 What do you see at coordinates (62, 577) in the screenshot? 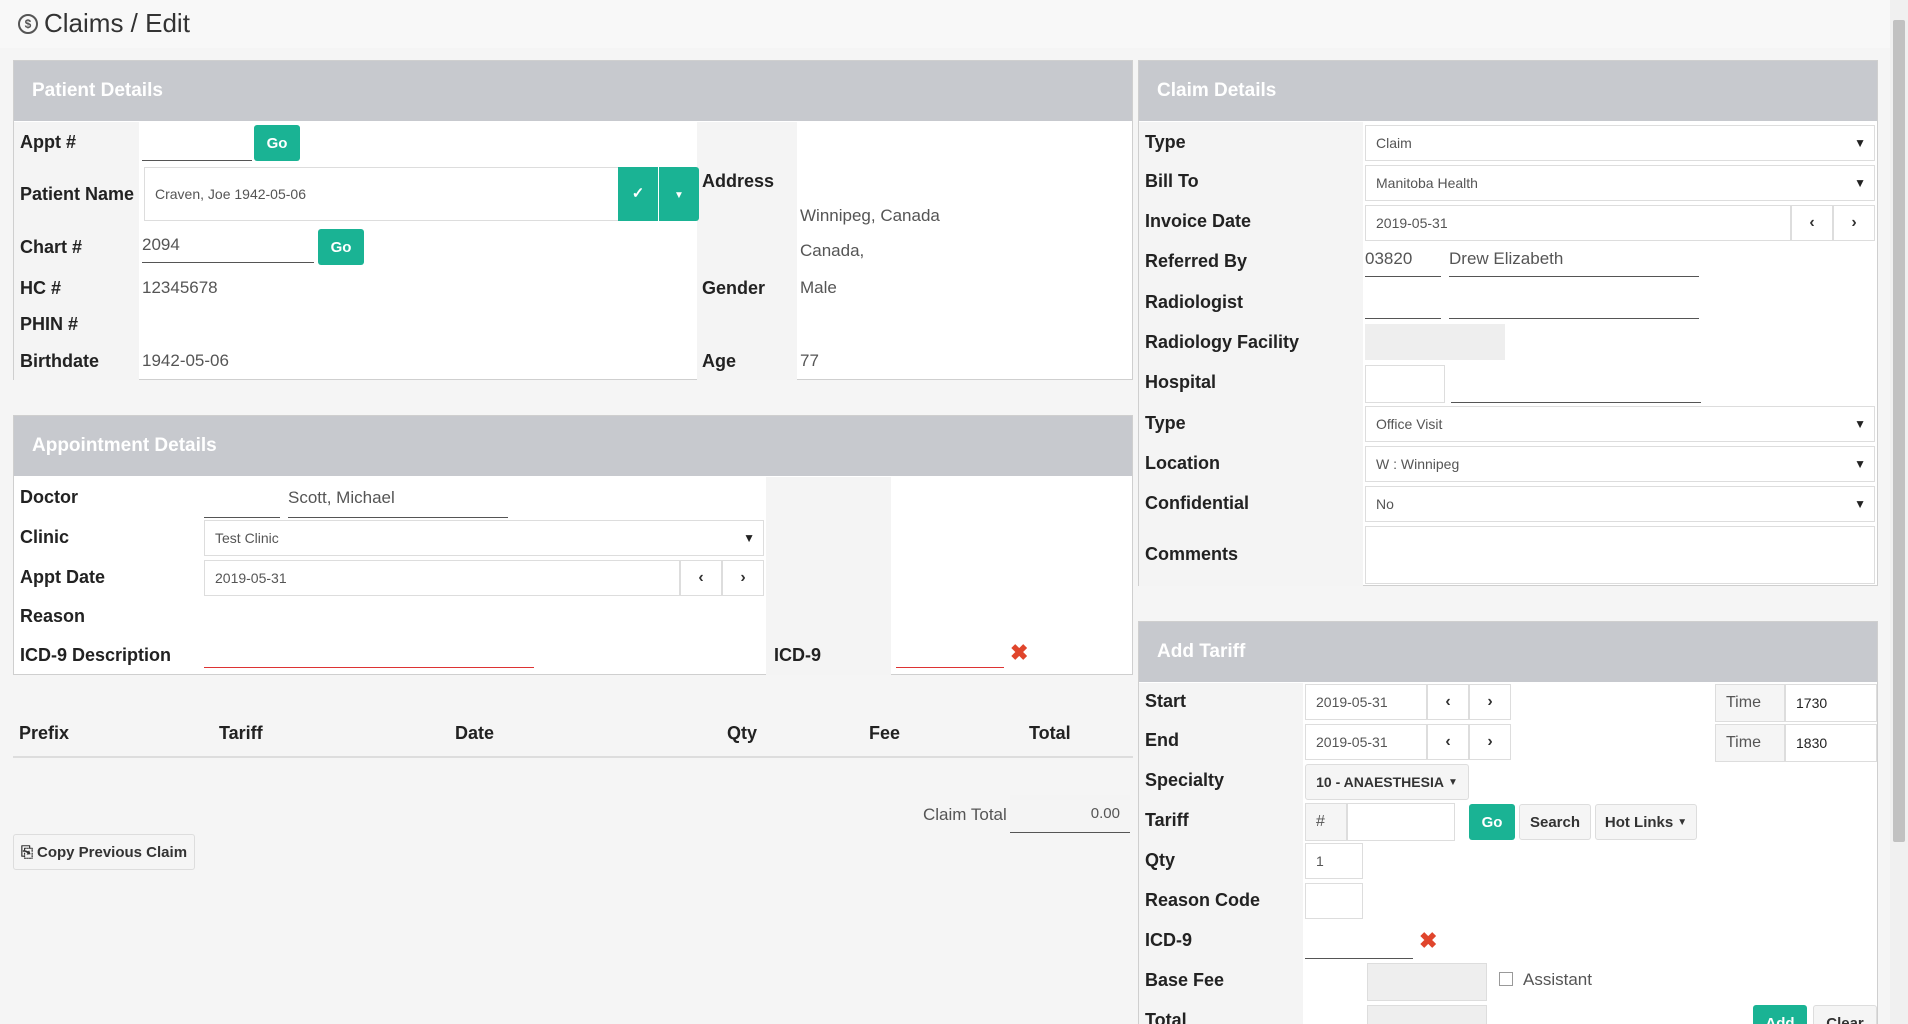
I see `appt-date-label: Appt Date` at bounding box center [62, 577].